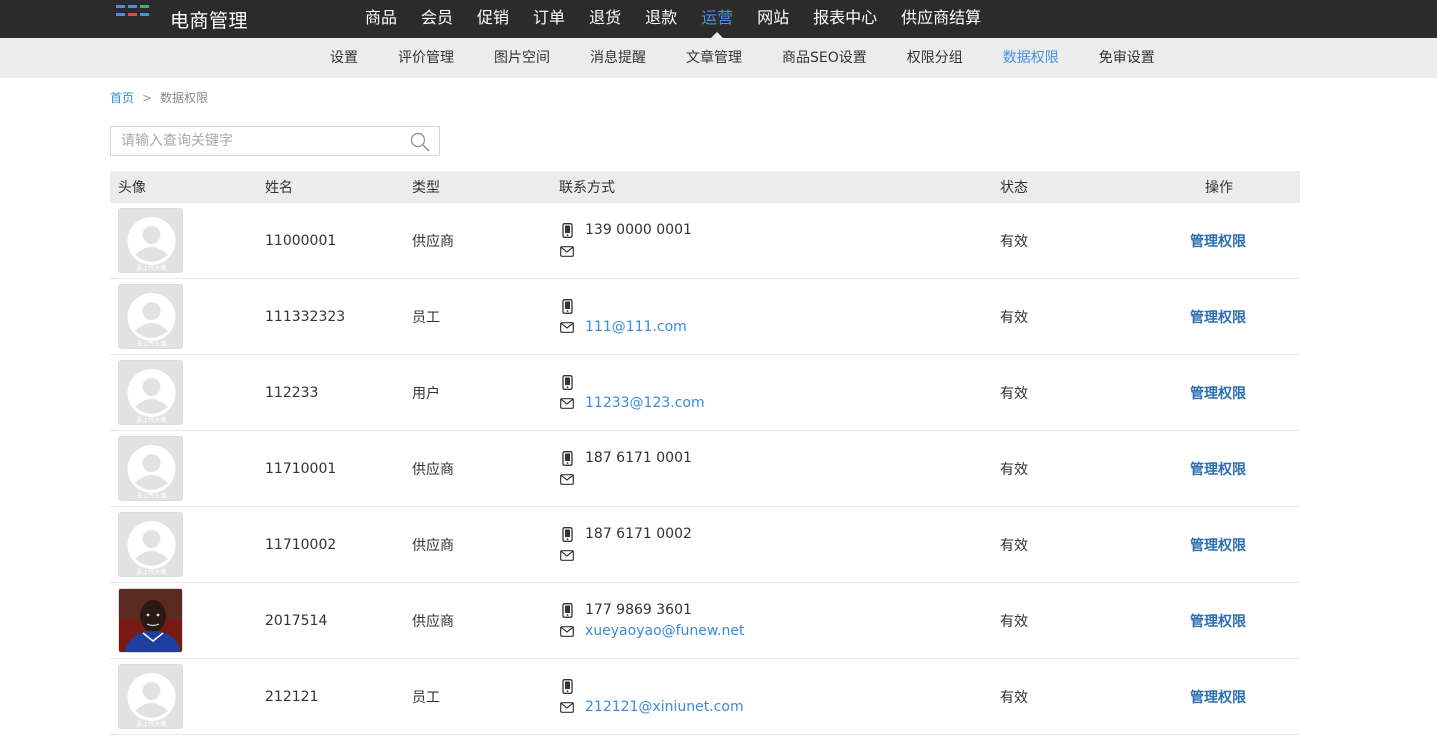 Image resolution: width=1437 pixels, height=747 pixels. I want to click on main-nav-item: 运营, so click(717, 19).